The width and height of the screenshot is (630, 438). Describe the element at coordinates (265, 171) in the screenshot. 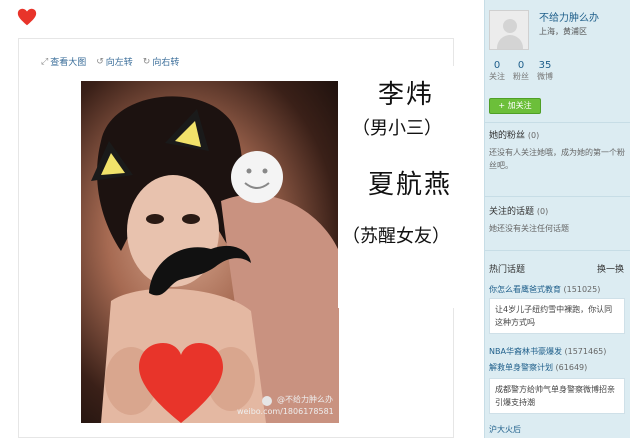

I see `smiley-eye-right` at that location.